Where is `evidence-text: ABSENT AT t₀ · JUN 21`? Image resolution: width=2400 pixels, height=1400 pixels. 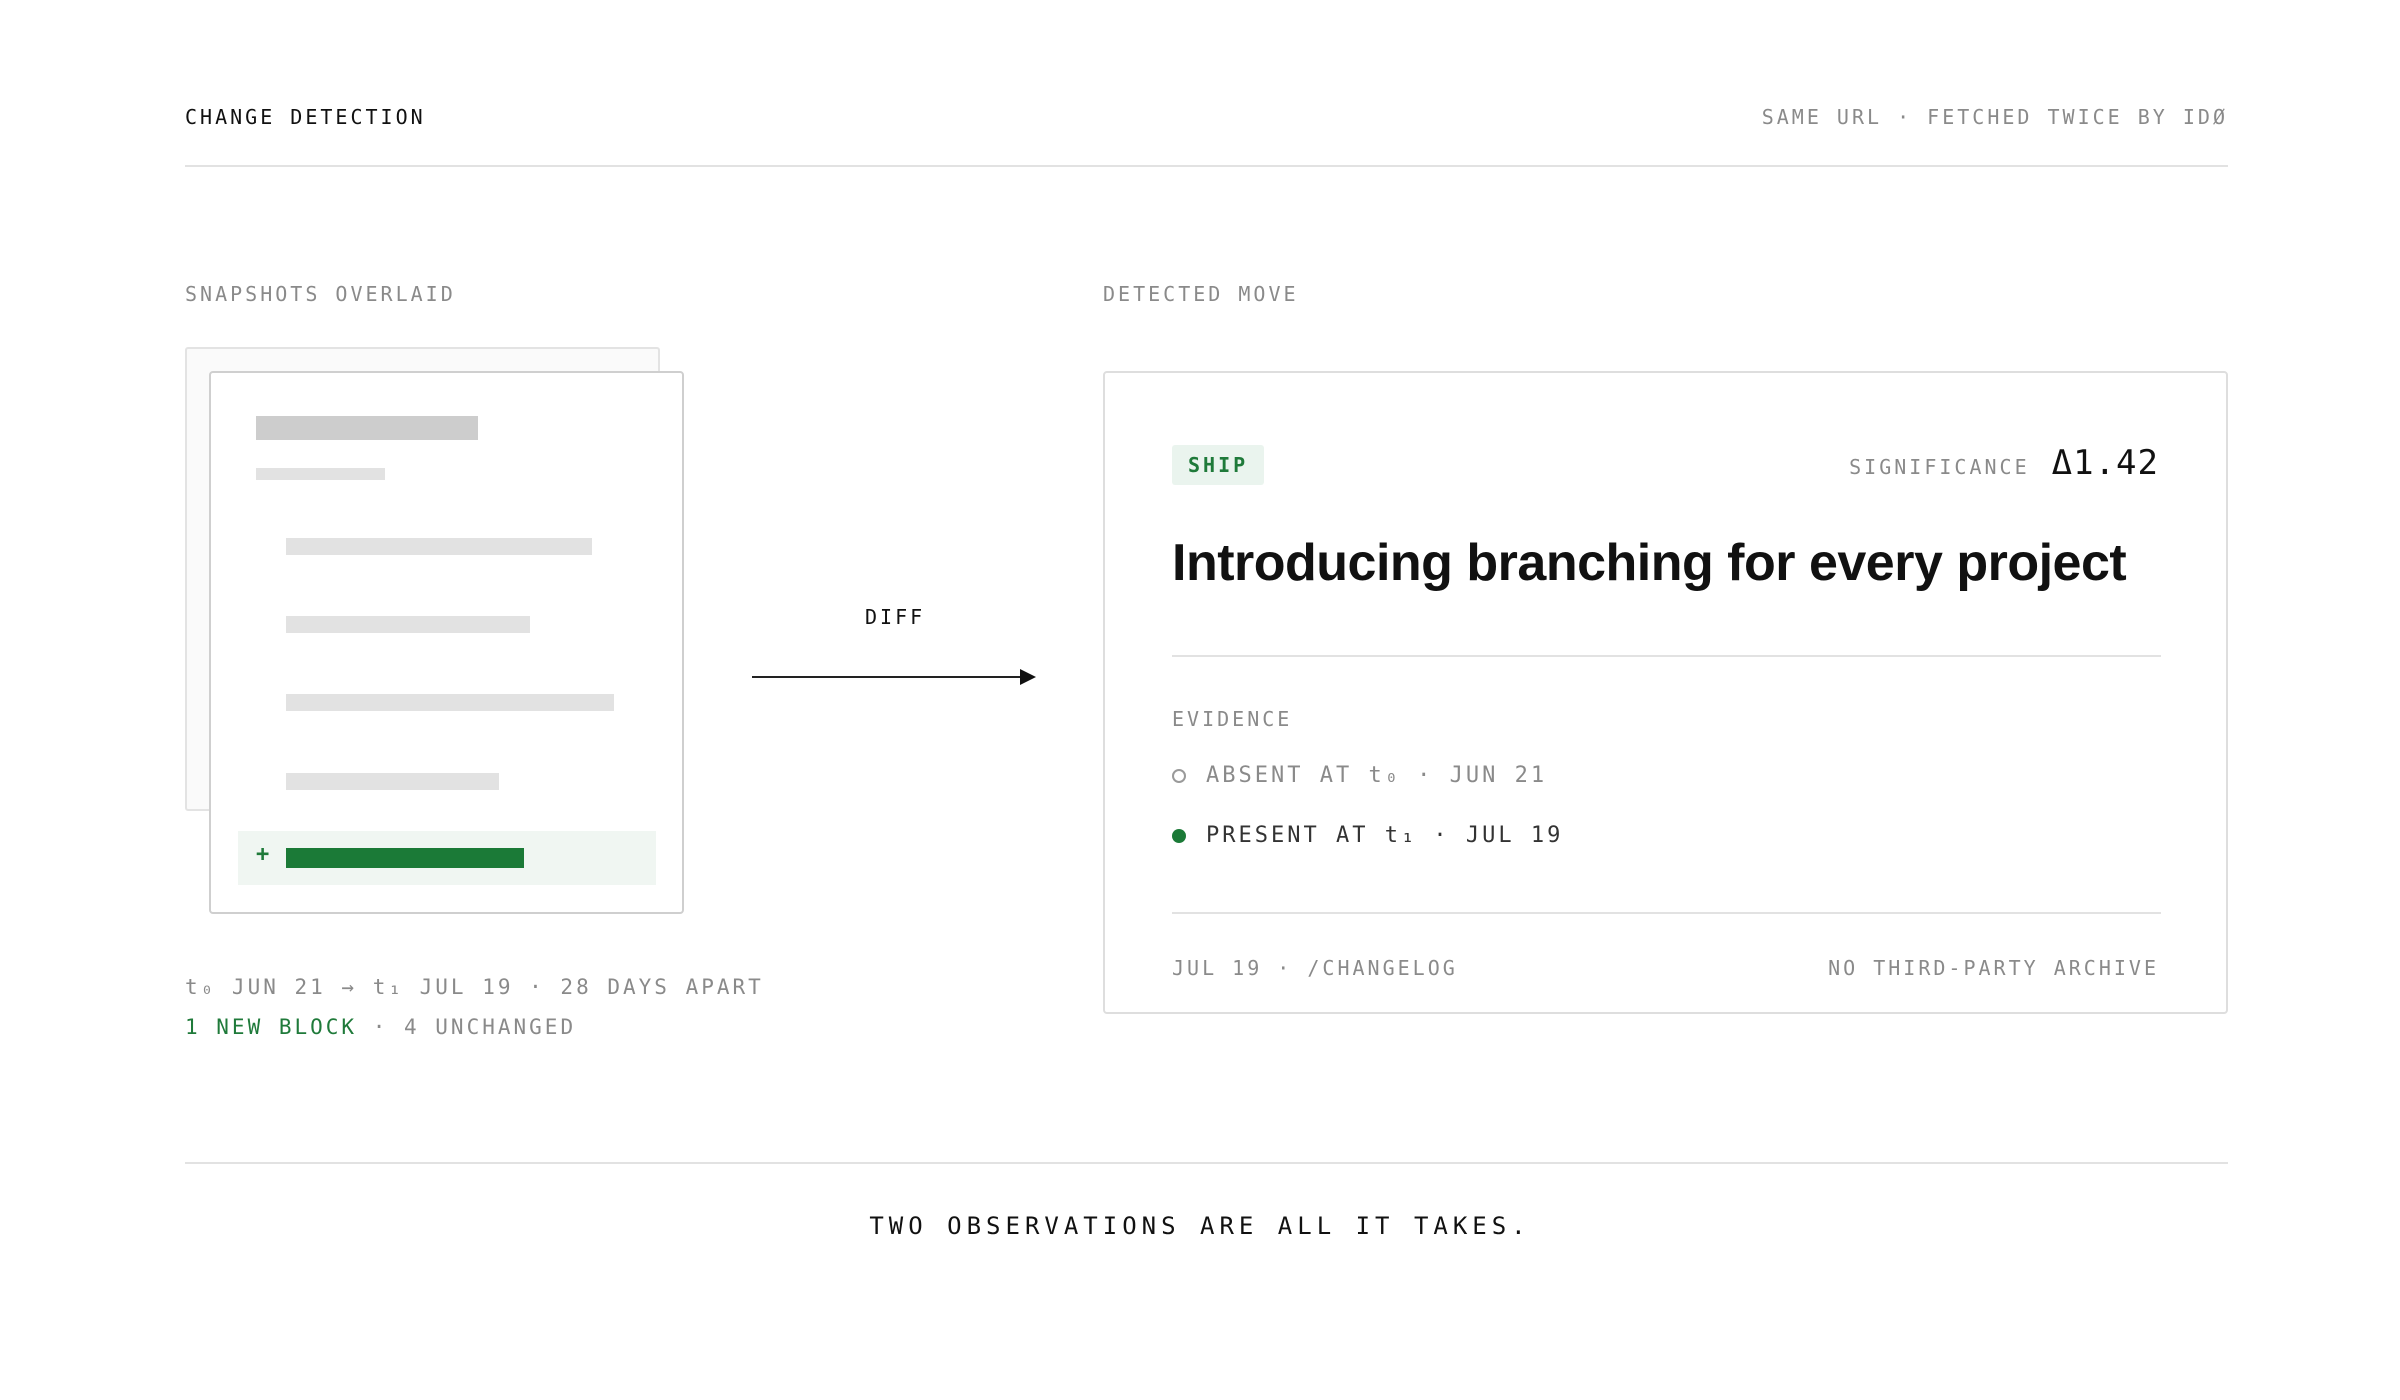 evidence-text: ABSENT AT t₀ · JUN 21 is located at coordinates (1377, 775).